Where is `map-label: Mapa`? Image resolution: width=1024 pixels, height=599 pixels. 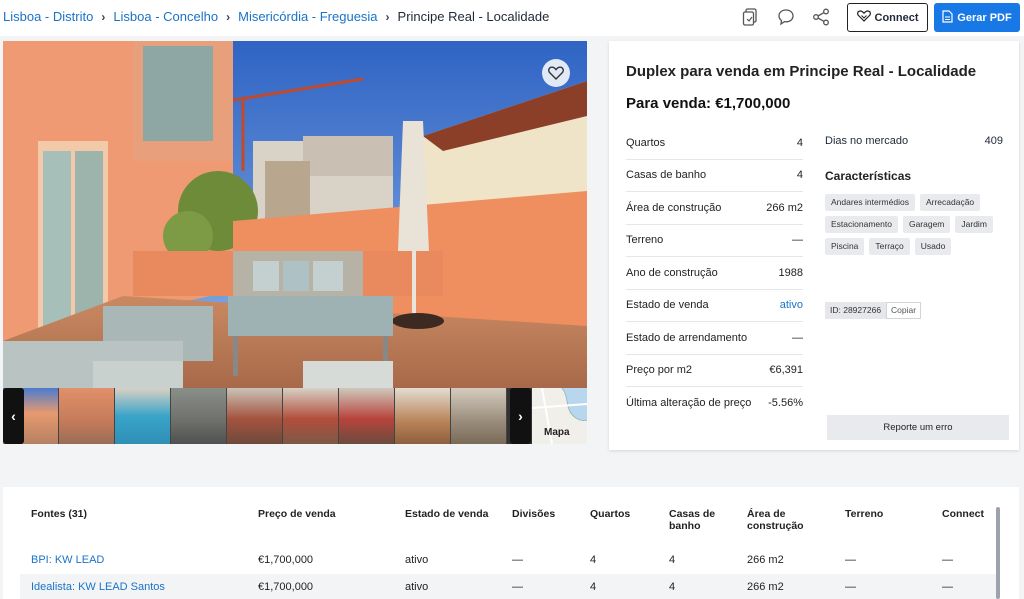
map-label: Mapa is located at coordinates (557, 432).